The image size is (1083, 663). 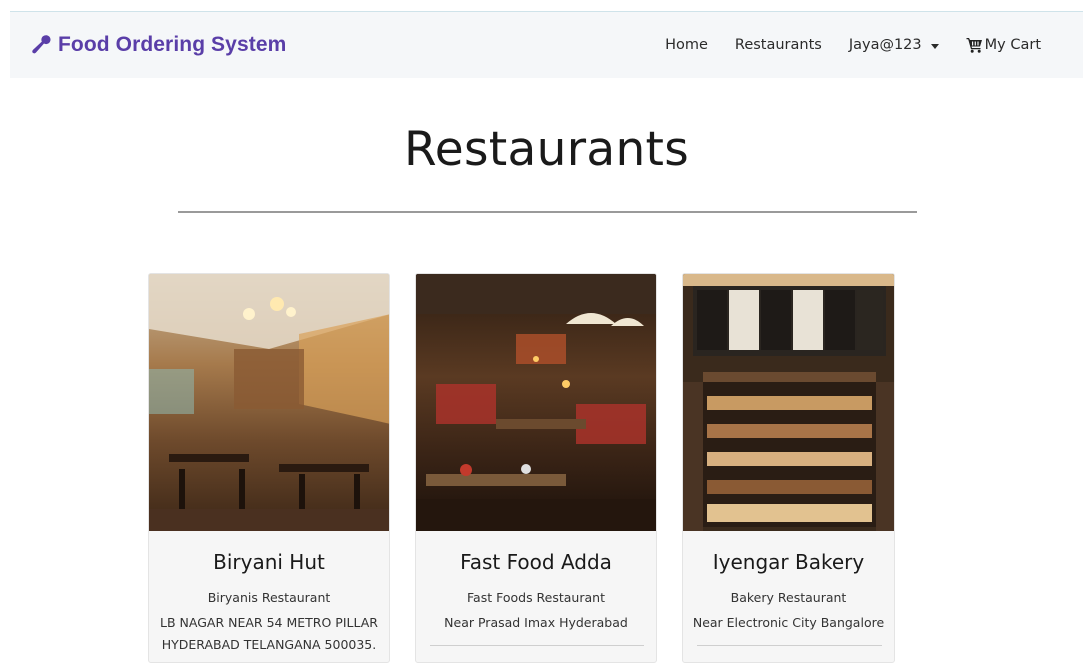 I want to click on restaurant-type: Fast Foods Restaurant, so click(x=536, y=597).